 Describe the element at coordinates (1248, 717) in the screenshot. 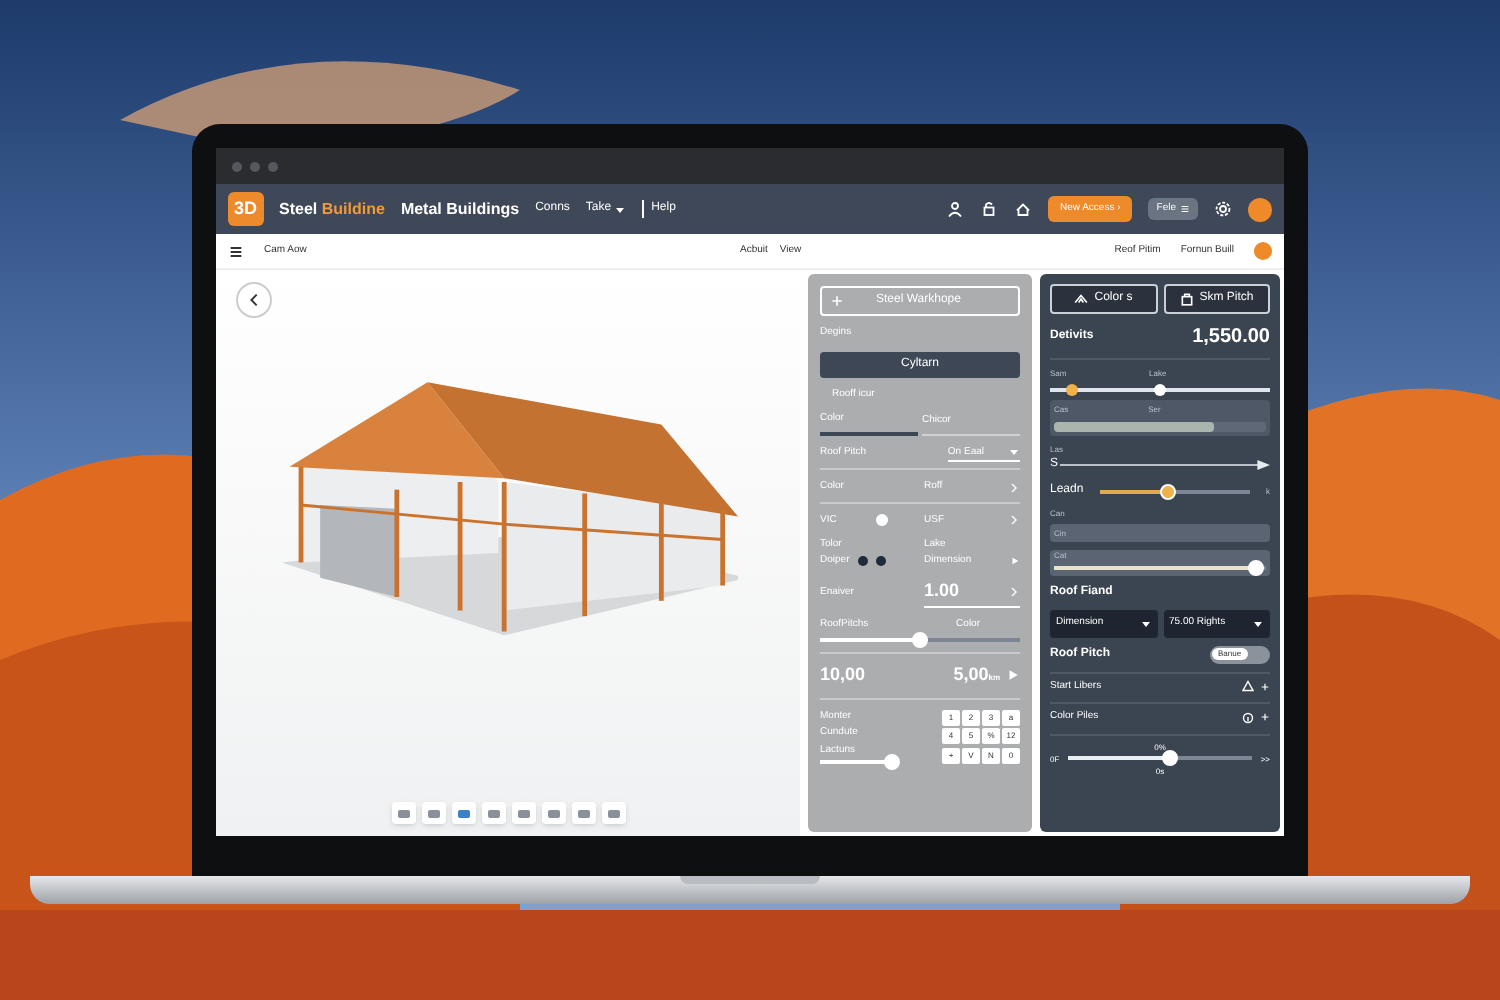

I see `info-icon` at that location.